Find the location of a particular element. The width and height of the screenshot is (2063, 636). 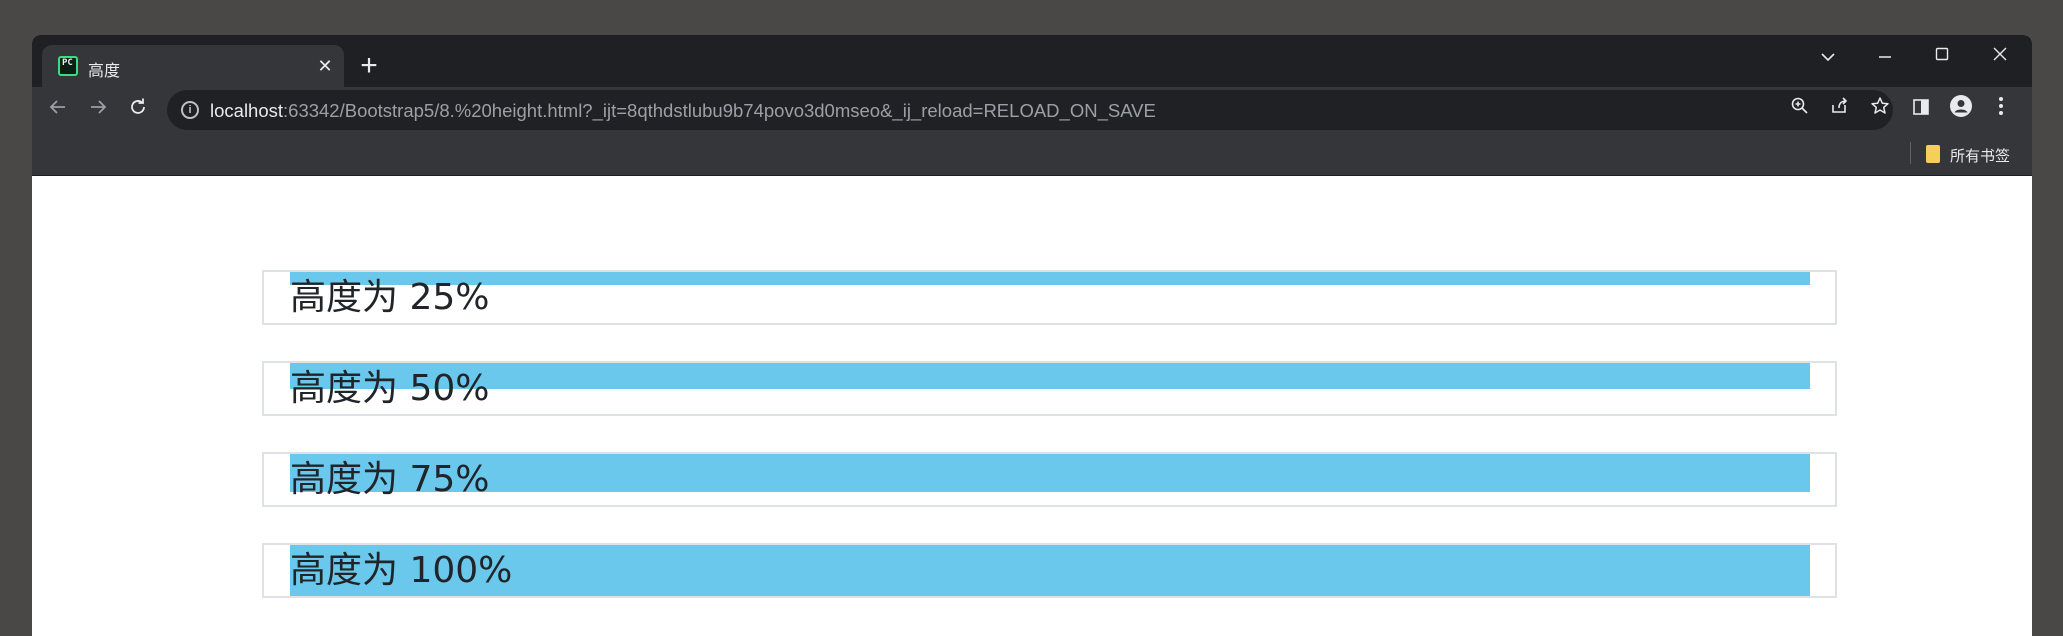

height-demo-box: 高度为 75% is located at coordinates (1049, 479).